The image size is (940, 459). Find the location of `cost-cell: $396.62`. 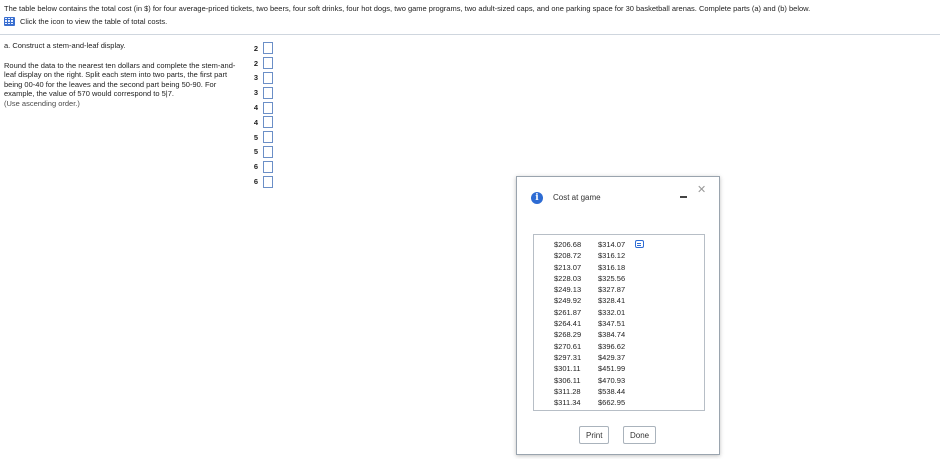

cost-cell: $396.62 is located at coordinates (612, 346).